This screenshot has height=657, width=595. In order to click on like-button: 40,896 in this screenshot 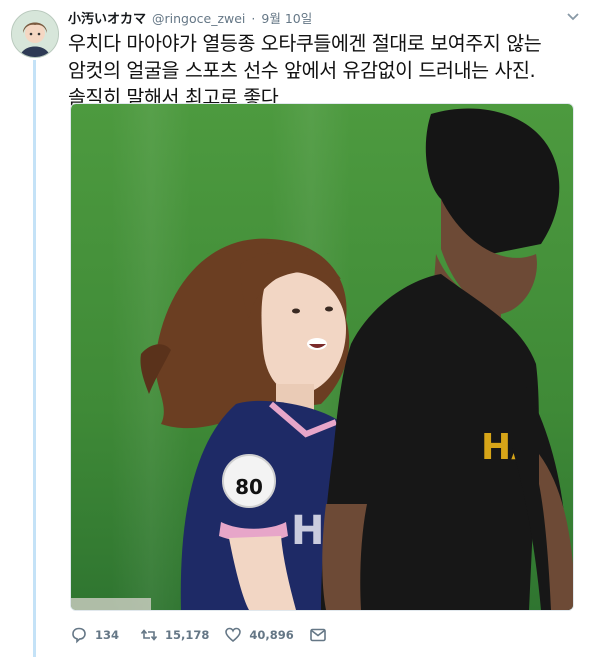, I will do `click(259, 635)`.